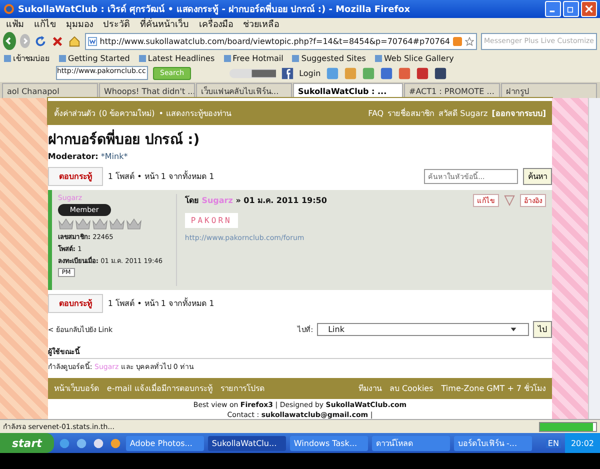 Image resolution: width=600 pixels, height=469 pixels. I want to click on back-button, so click(9, 41).